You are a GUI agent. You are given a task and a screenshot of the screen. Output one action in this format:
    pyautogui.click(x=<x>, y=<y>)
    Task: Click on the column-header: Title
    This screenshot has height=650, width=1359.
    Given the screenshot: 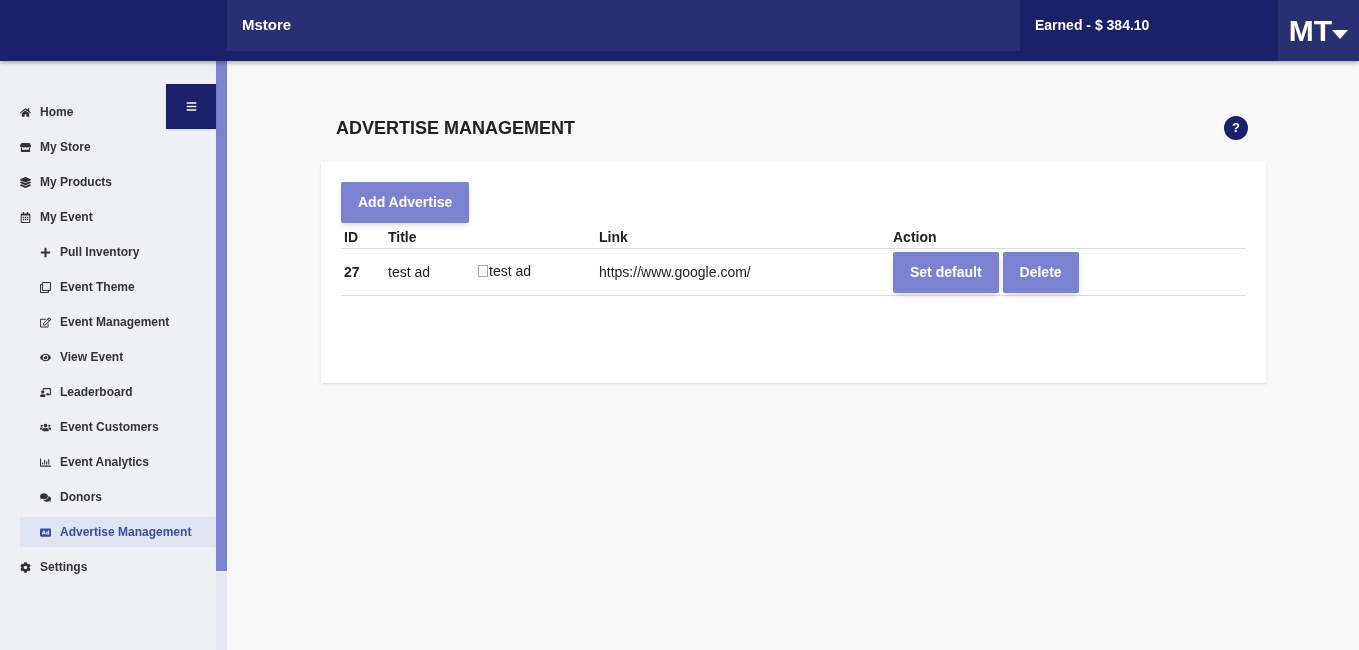 What is the action you would take?
    pyautogui.click(x=402, y=237)
    